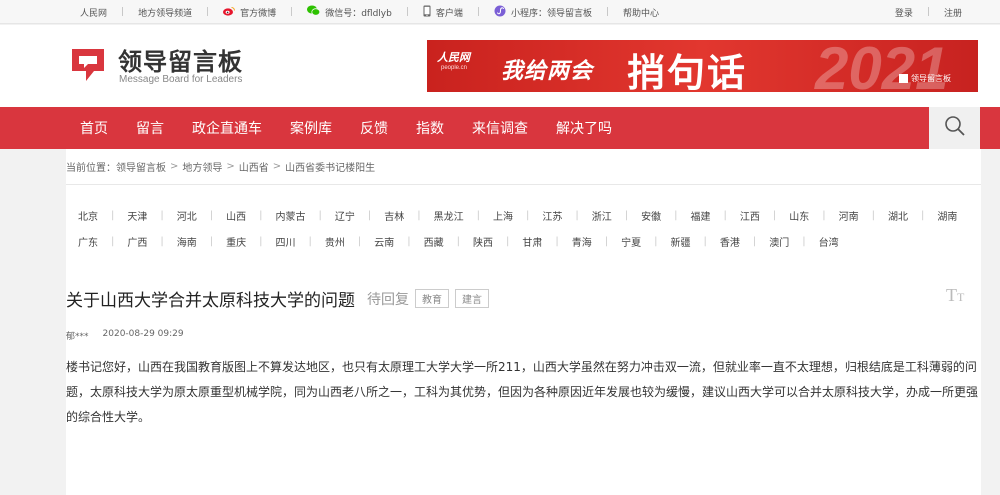  I want to click on logo-text: 领导留言板, so click(180, 59).